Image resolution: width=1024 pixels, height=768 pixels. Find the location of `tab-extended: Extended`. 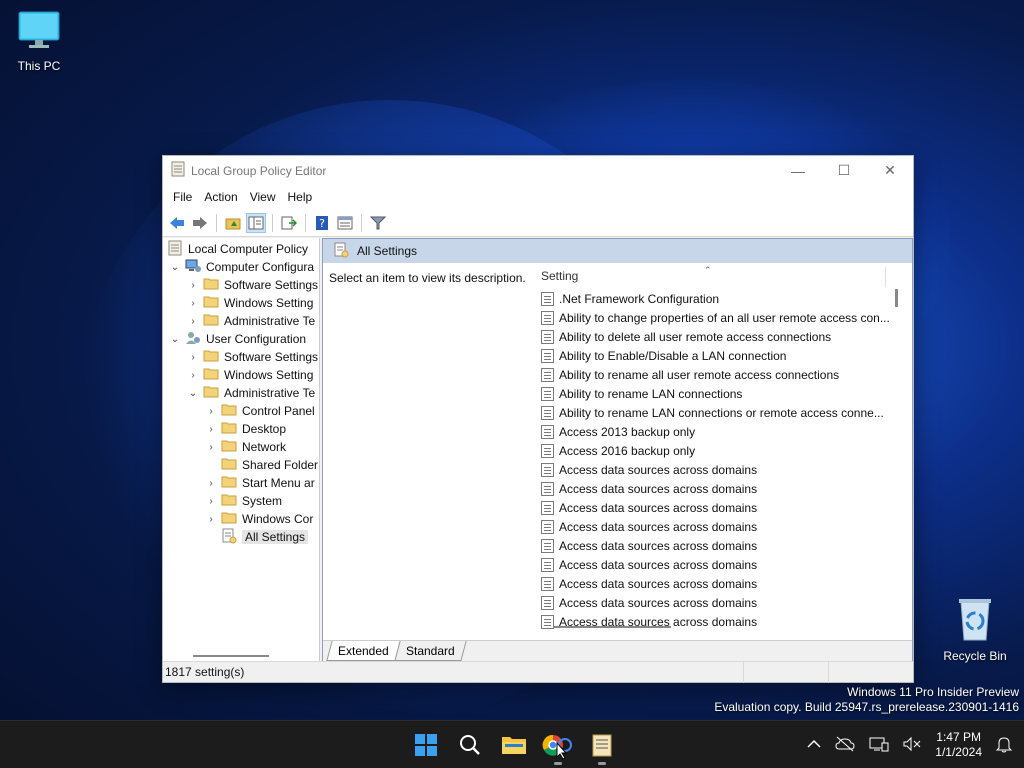

tab-extended: Extended is located at coordinates (363, 651).